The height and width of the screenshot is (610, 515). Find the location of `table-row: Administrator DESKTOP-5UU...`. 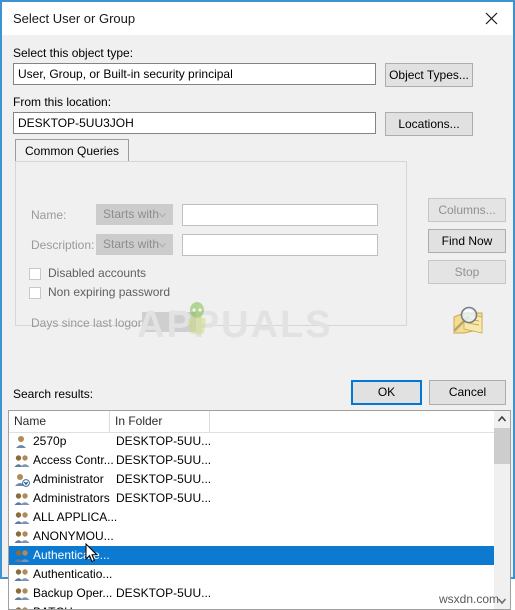

table-row: Administrator DESKTOP-5UU... is located at coordinates (259, 479).